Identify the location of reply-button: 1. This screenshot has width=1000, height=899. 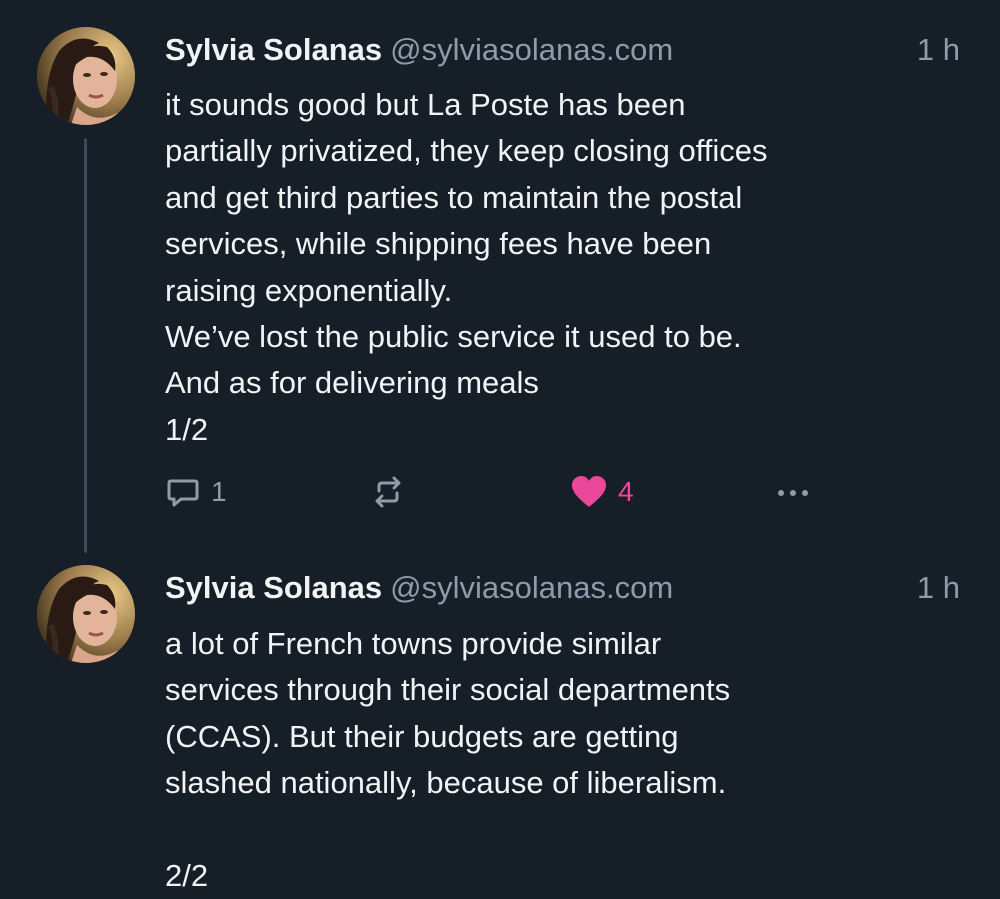
(196, 492).